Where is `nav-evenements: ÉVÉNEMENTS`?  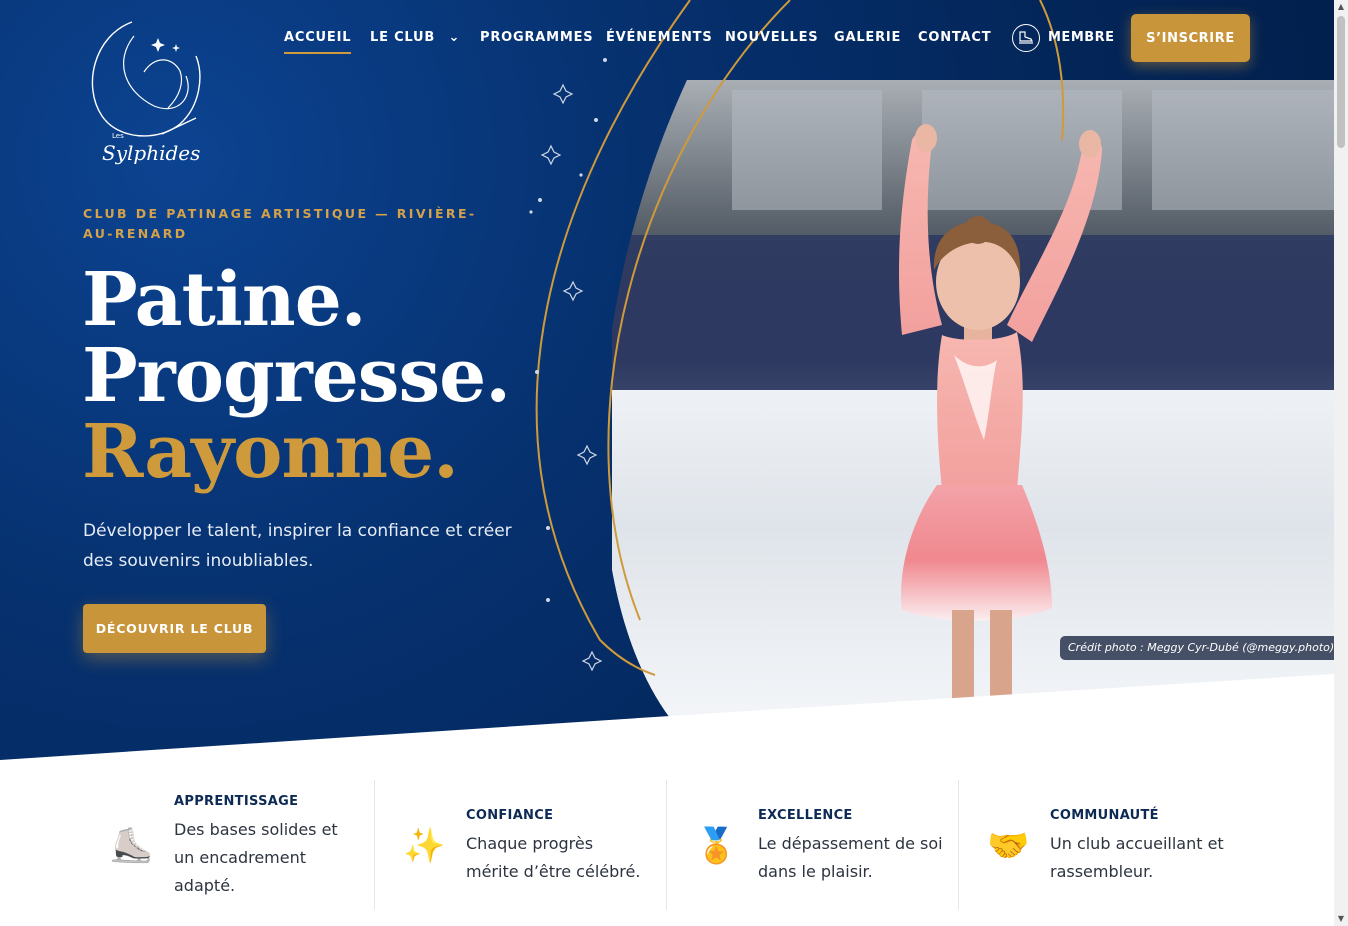
nav-evenements: ÉVÉNEMENTS is located at coordinates (659, 37).